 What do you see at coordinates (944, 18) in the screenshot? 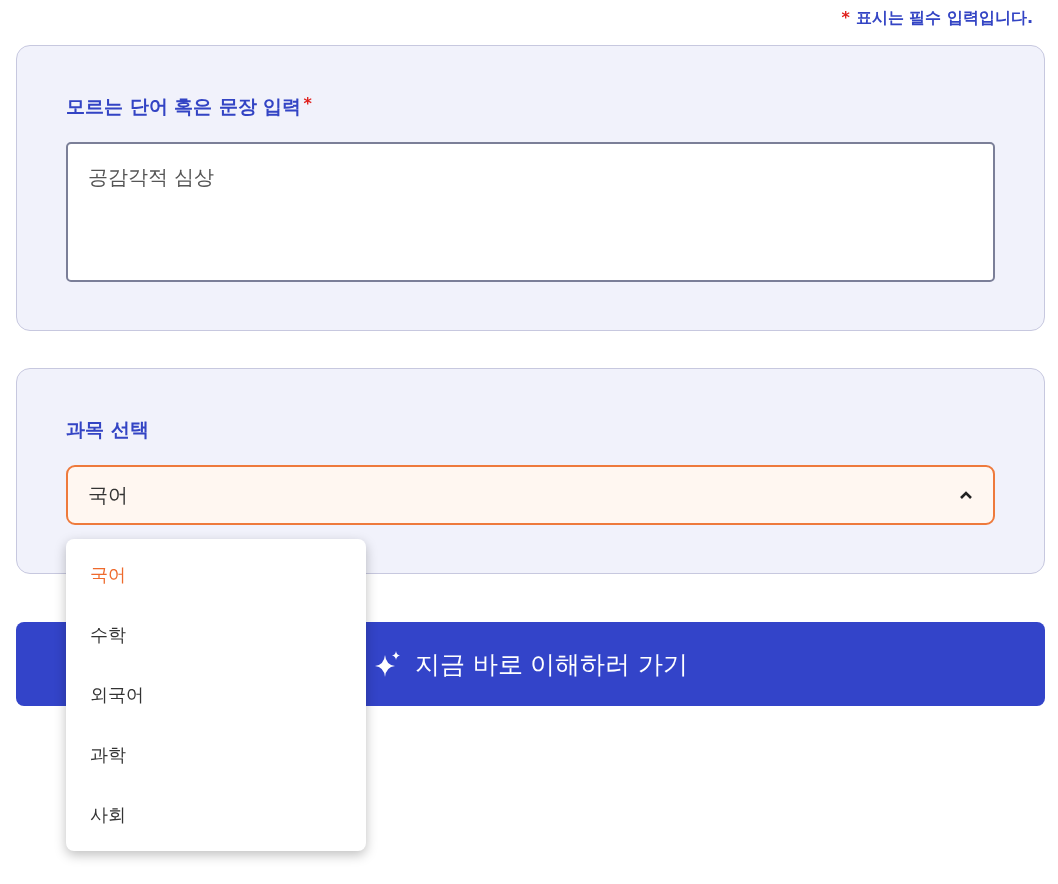
I see `required-note: 표시는 필수 입력입니다.` at bounding box center [944, 18].